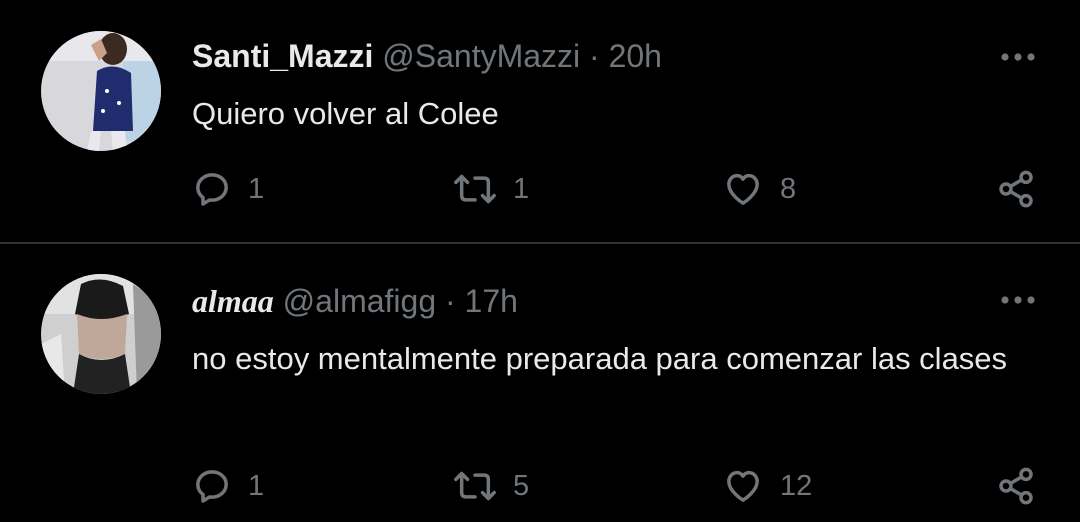 Image resolution: width=1080 pixels, height=522 pixels. I want to click on retweet-button: 1, so click(491, 189).